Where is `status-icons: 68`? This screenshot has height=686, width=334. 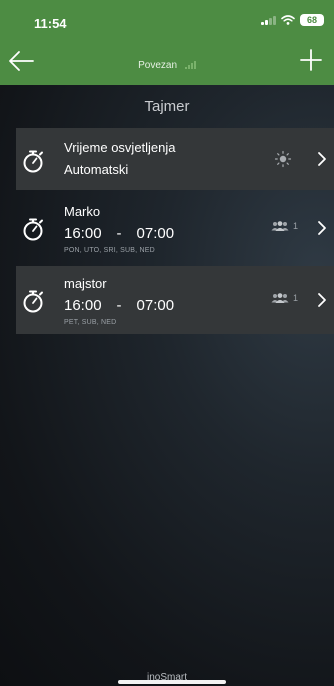 status-icons: 68 is located at coordinates (292, 20).